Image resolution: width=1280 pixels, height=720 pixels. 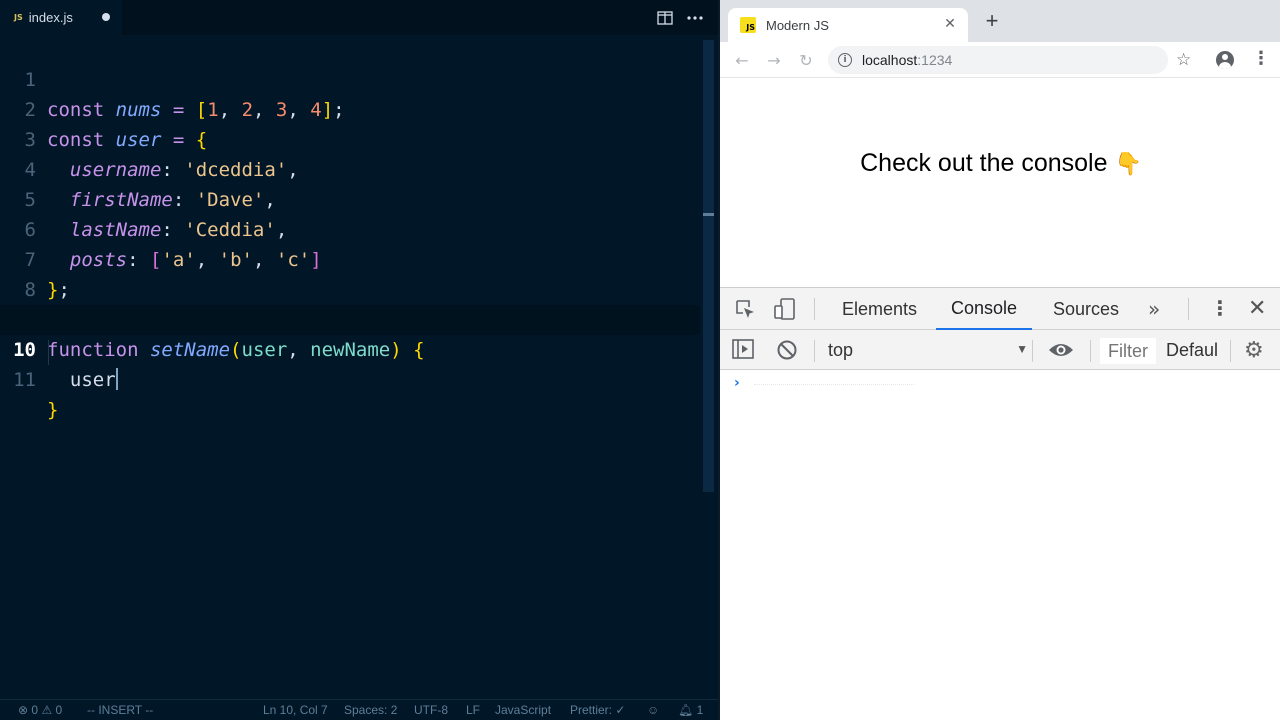 What do you see at coordinates (834, 384) in the screenshot?
I see `console-input` at bounding box center [834, 384].